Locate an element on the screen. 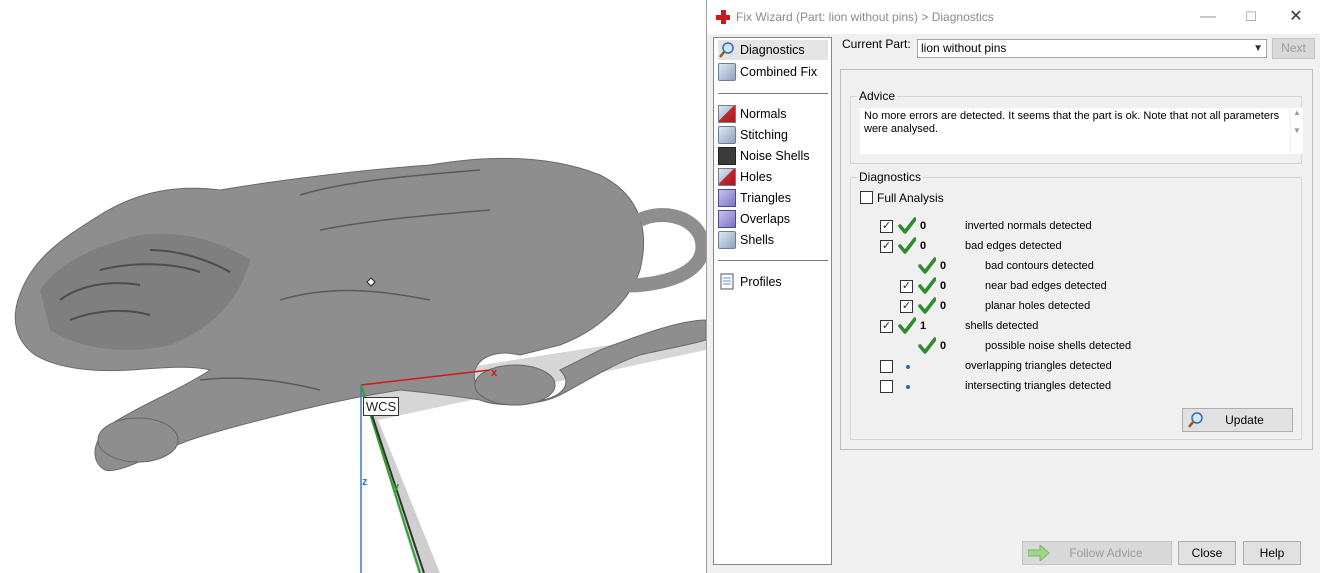  nav-item-label: Profiles is located at coordinates (761, 282).